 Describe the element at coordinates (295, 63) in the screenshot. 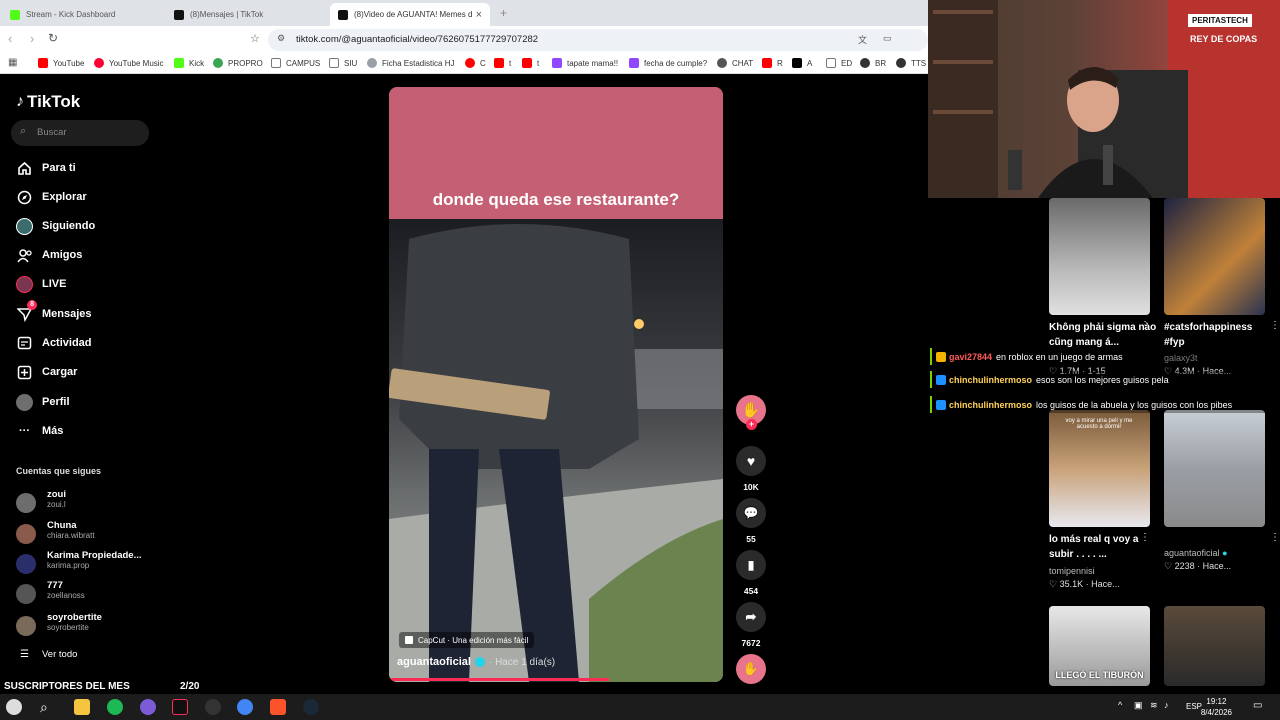

I see `bookmark-item: CAMPUS` at that location.